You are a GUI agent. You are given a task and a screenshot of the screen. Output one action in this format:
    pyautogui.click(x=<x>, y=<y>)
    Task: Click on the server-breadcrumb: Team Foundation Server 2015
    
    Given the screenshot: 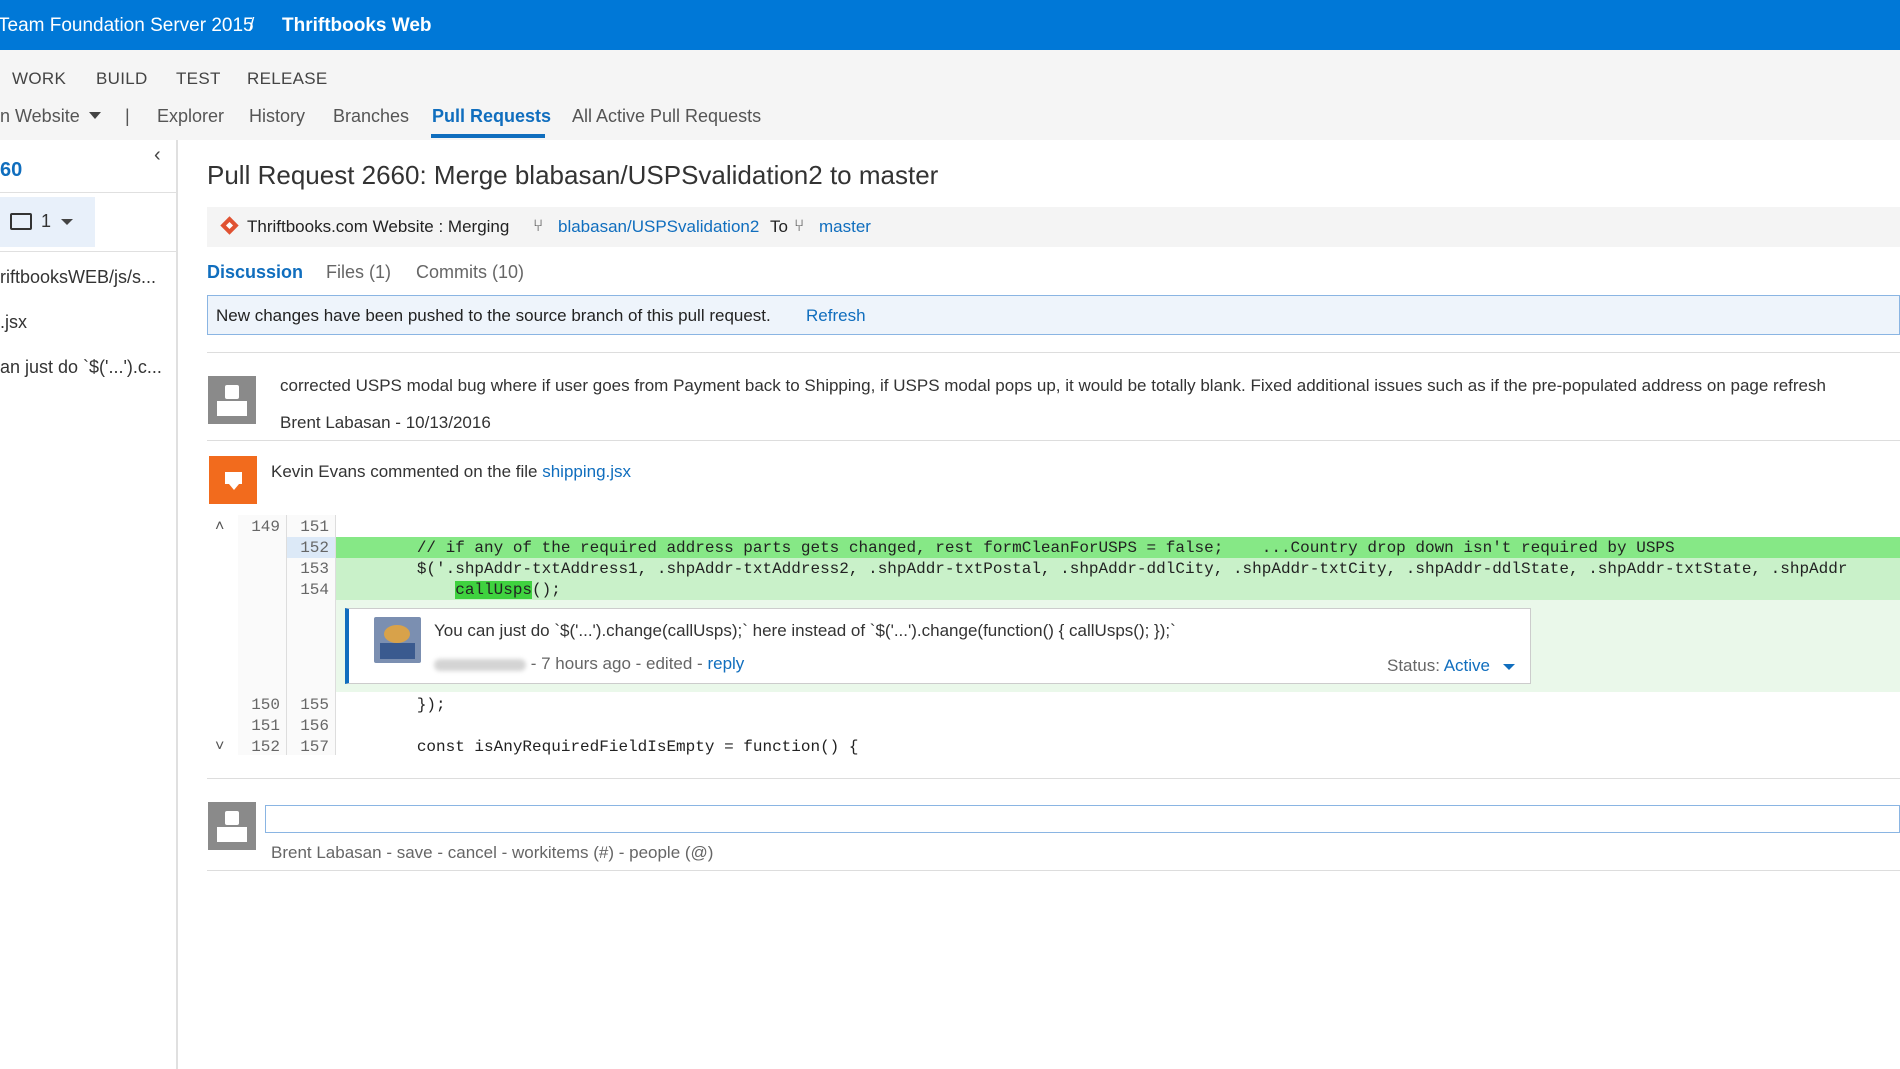 What is the action you would take?
    pyautogui.click(x=127, y=26)
    